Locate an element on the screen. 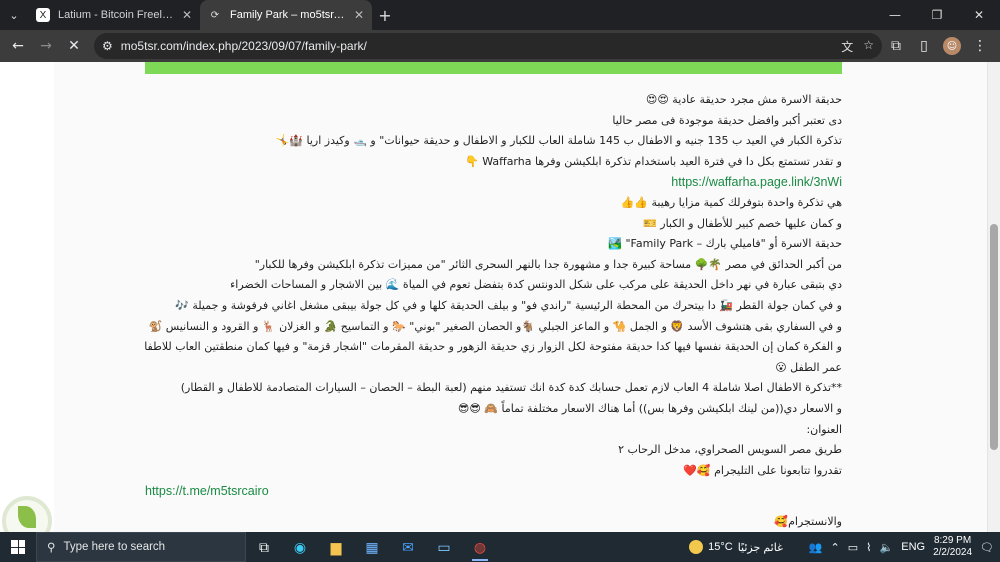 The height and width of the screenshot is (562, 1000). loading-icon: ⟳ is located at coordinates (215, 15).